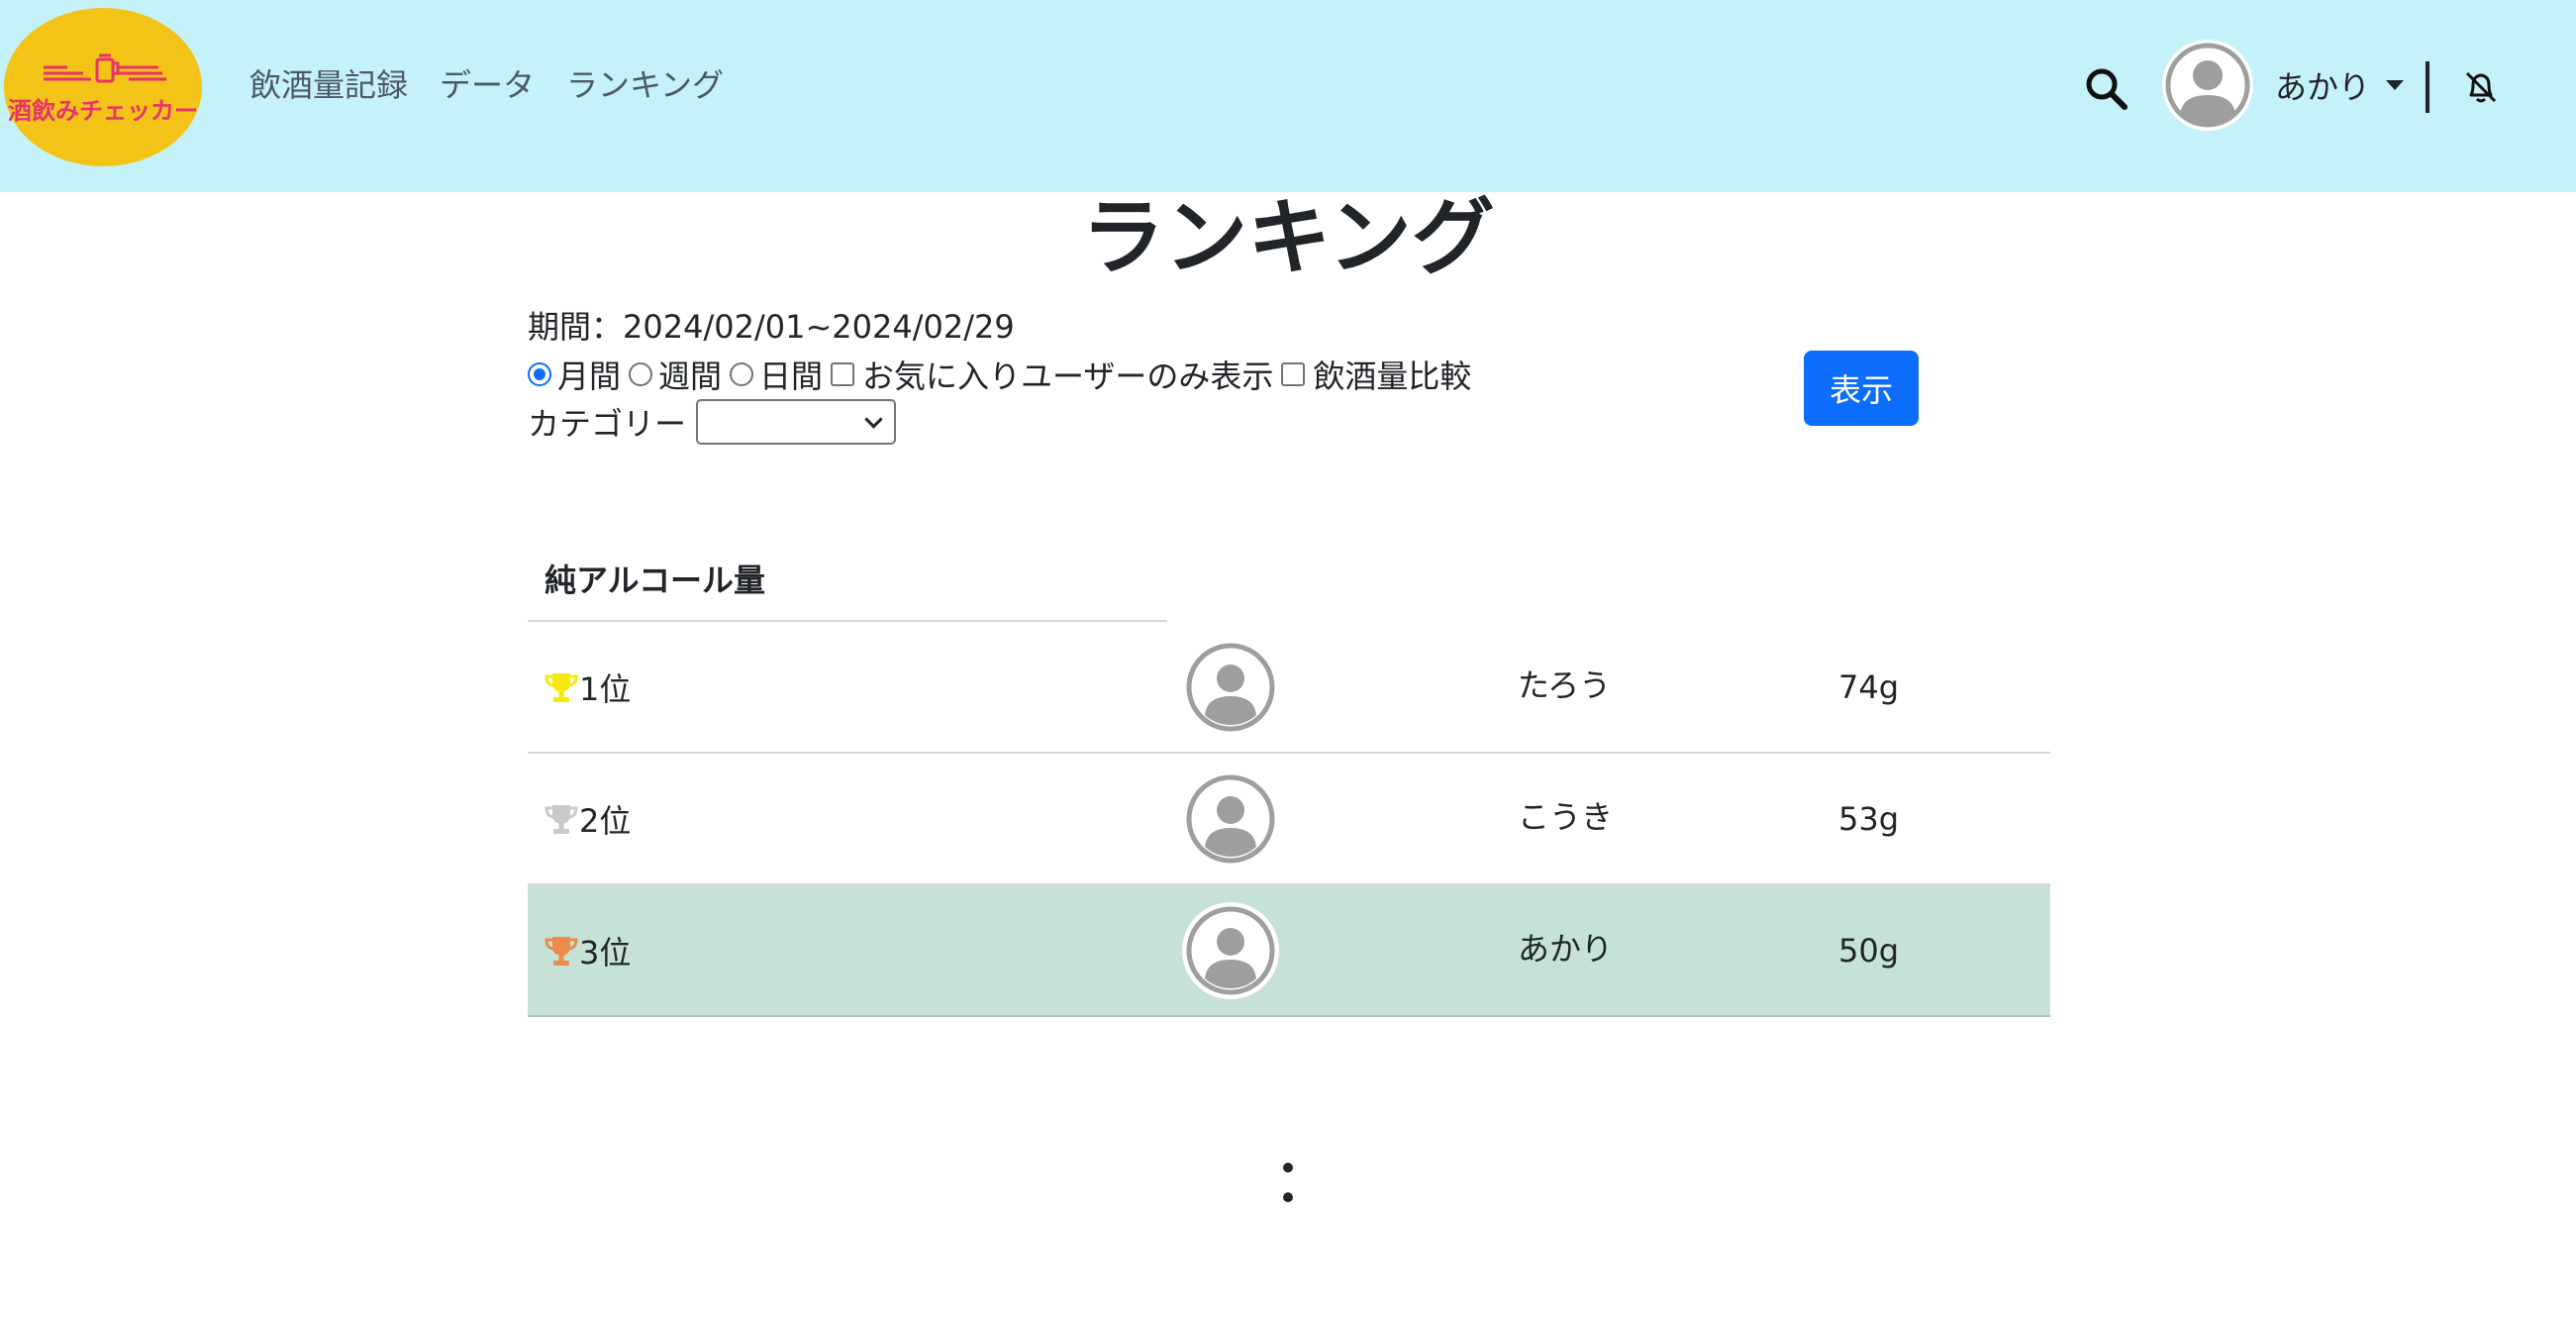 The image size is (2576, 1331). What do you see at coordinates (1862, 388) in the screenshot?
I see `show-button: 表示` at bounding box center [1862, 388].